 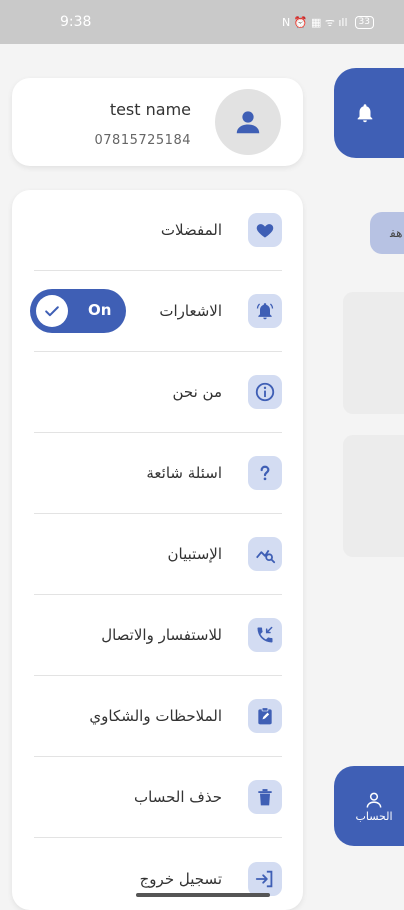 What do you see at coordinates (315, 22) in the screenshot?
I see `status-indicators: N ⏰ ▦ ᯤ ıll` at bounding box center [315, 22].